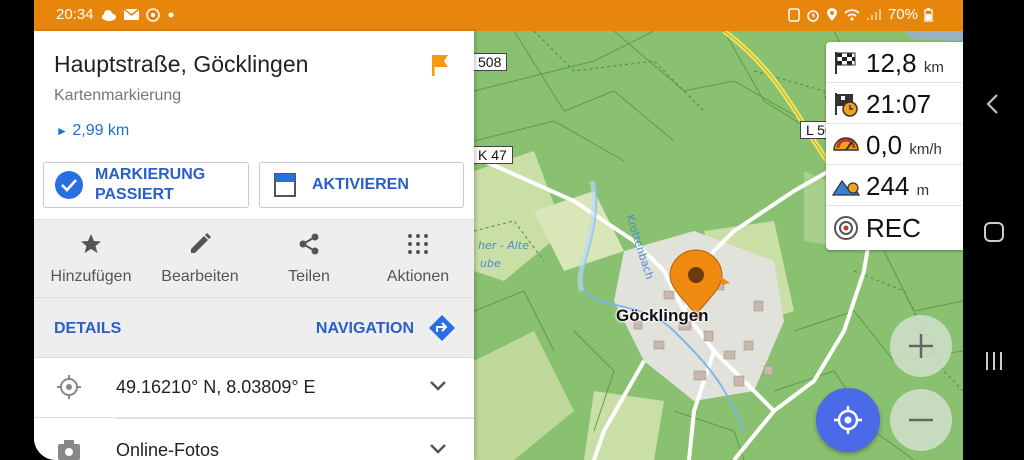  I want to click on speed-unit: km/h, so click(925, 149).